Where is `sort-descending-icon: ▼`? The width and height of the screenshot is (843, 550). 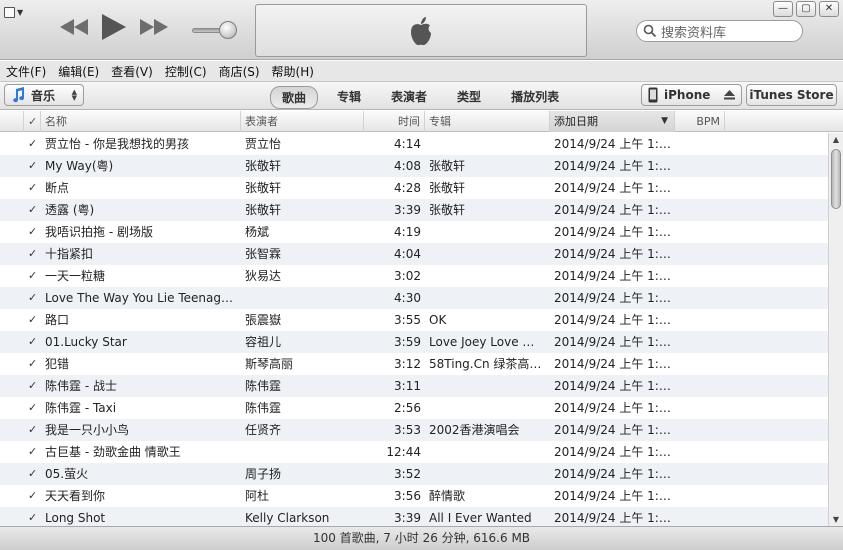
sort-descending-icon: ▼ is located at coordinates (664, 121).